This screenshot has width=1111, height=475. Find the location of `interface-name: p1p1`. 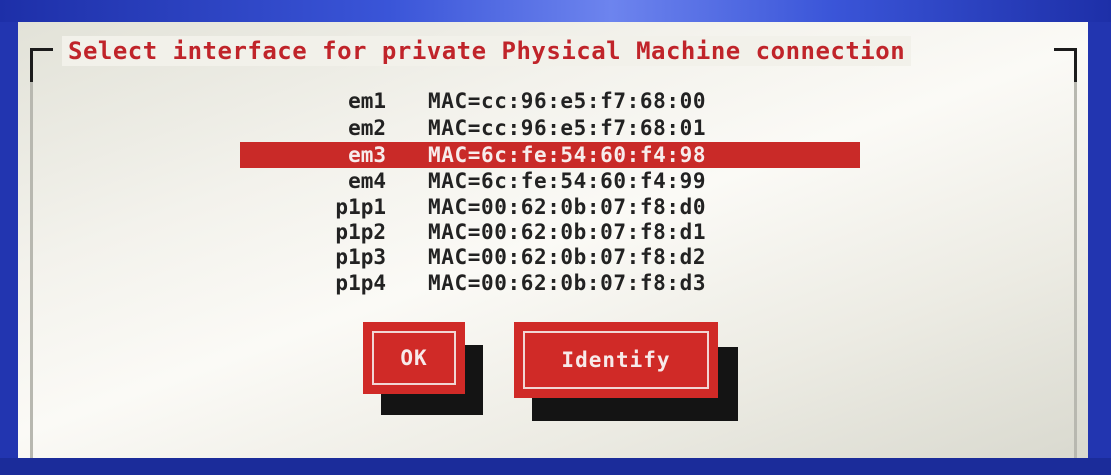

interface-name: p1p1 is located at coordinates (360, 207).